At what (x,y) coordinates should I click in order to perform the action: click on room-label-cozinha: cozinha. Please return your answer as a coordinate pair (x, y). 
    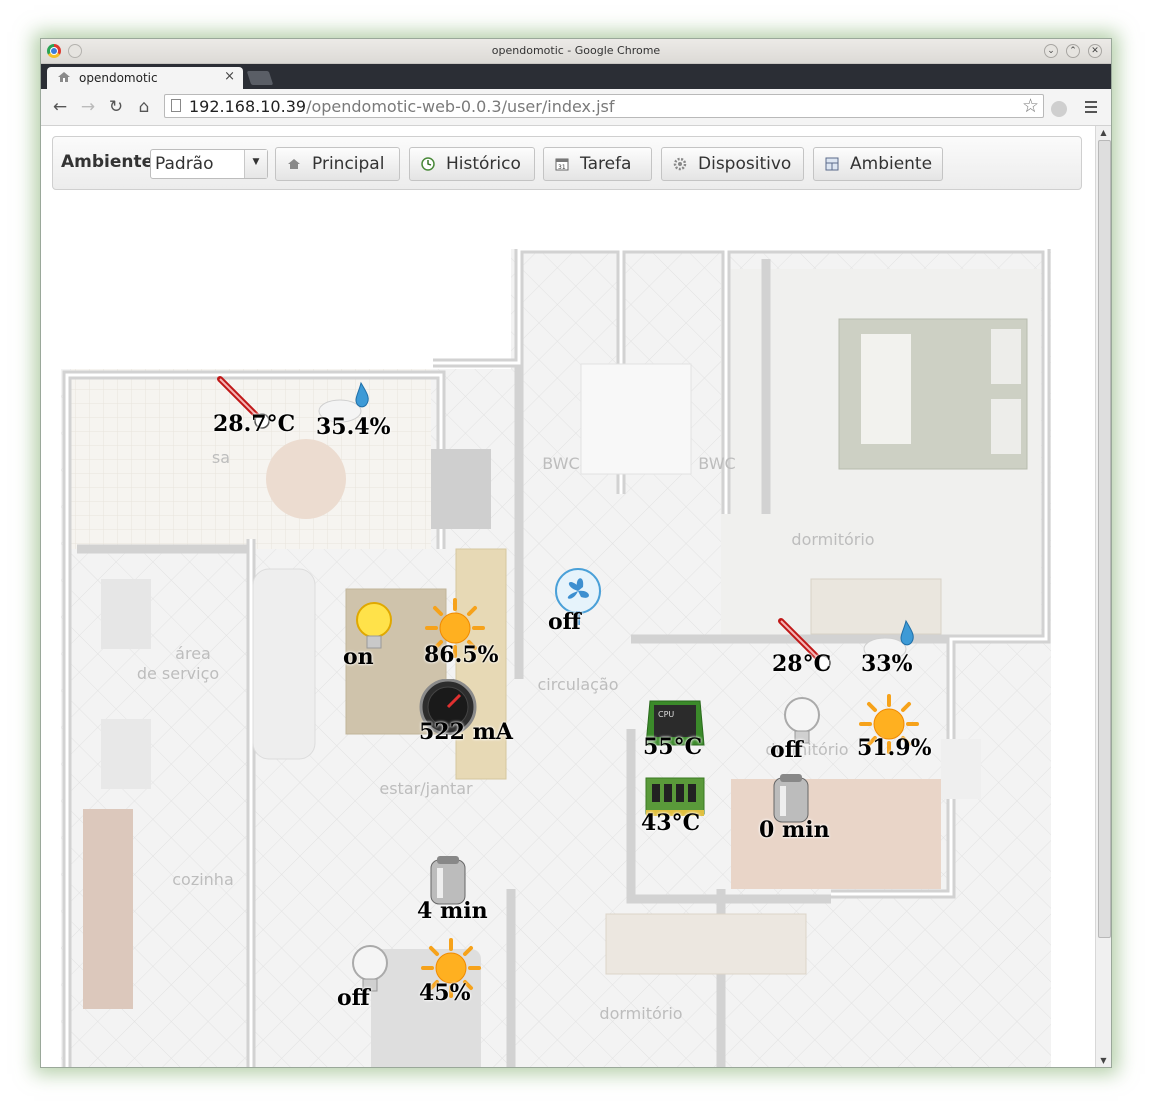
    Looking at the image, I should click on (203, 879).